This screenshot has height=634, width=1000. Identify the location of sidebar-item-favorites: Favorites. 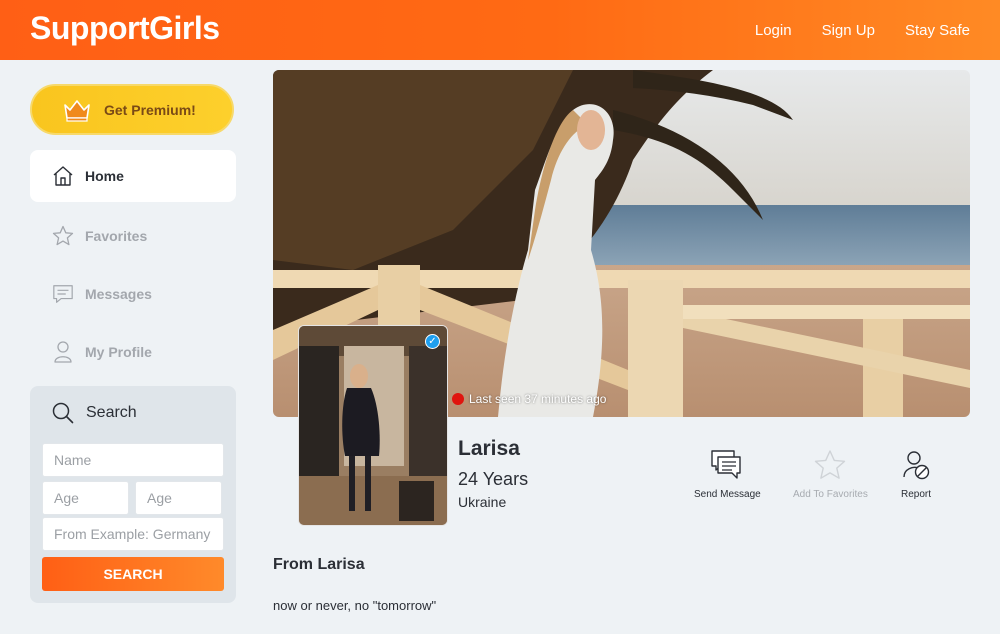
(133, 236).